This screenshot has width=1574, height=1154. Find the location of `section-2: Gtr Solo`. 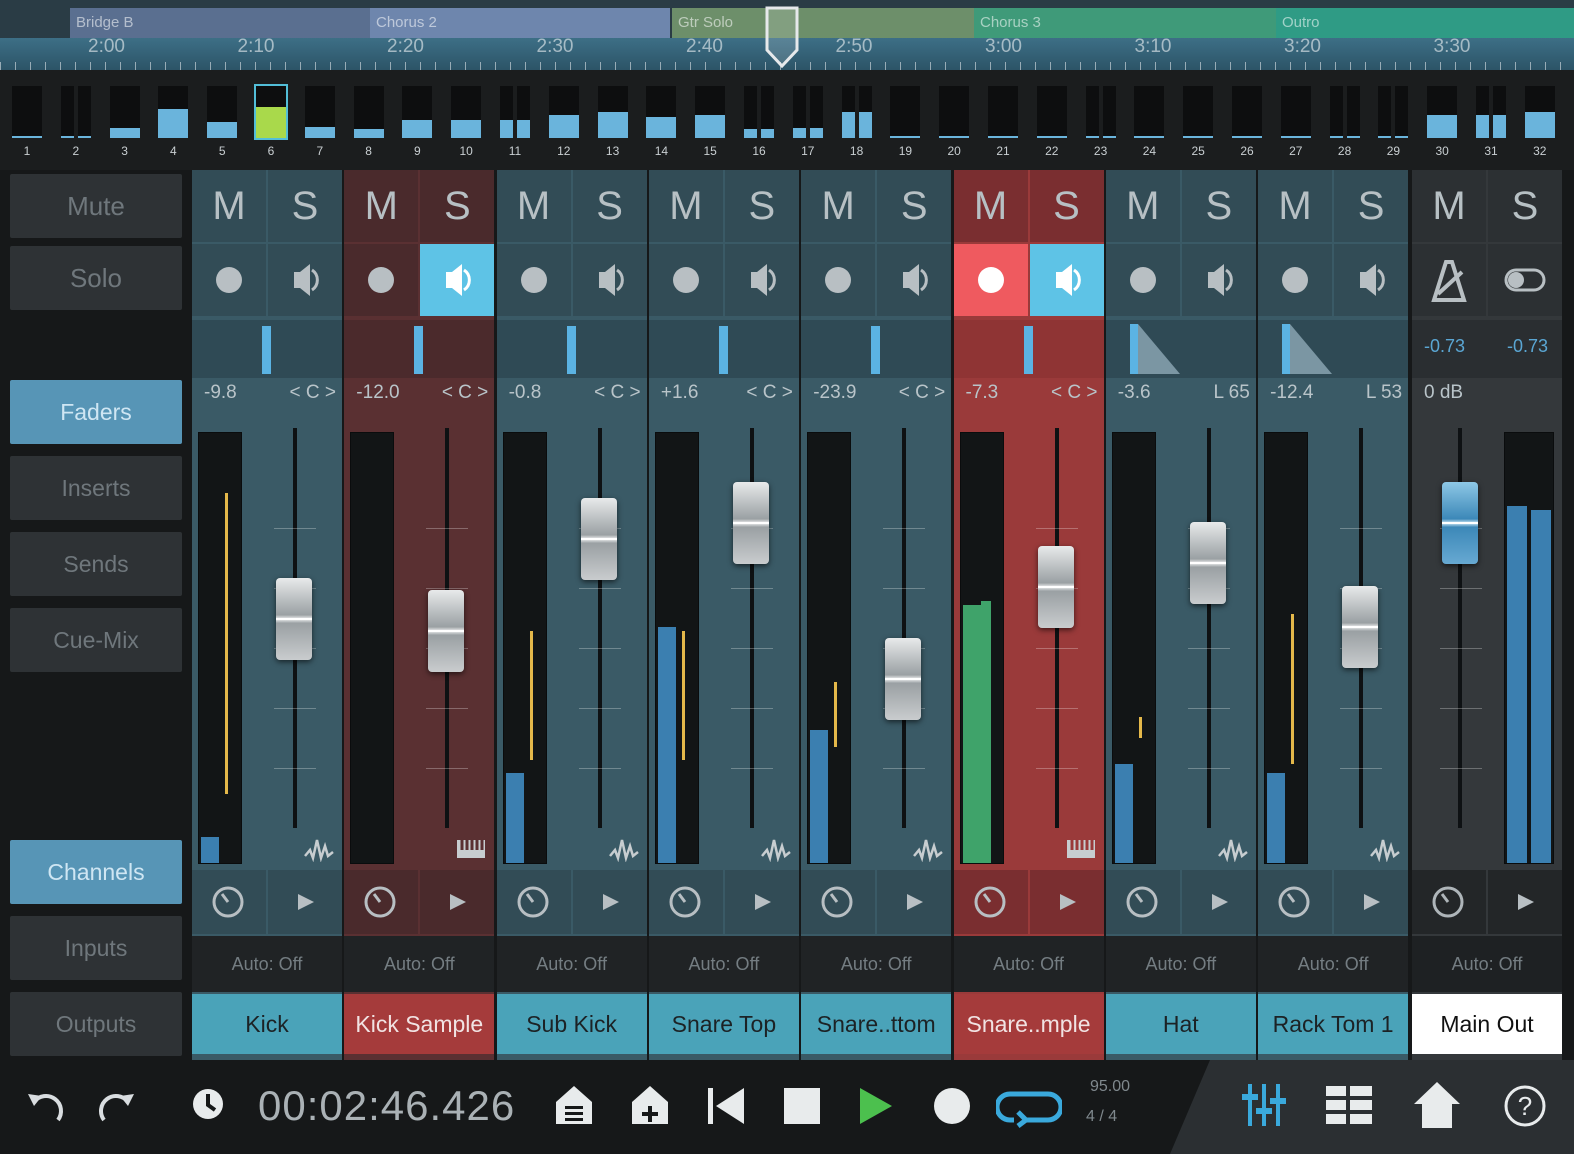

section-2: Gtr Solo is located at coordinates (823, 23).